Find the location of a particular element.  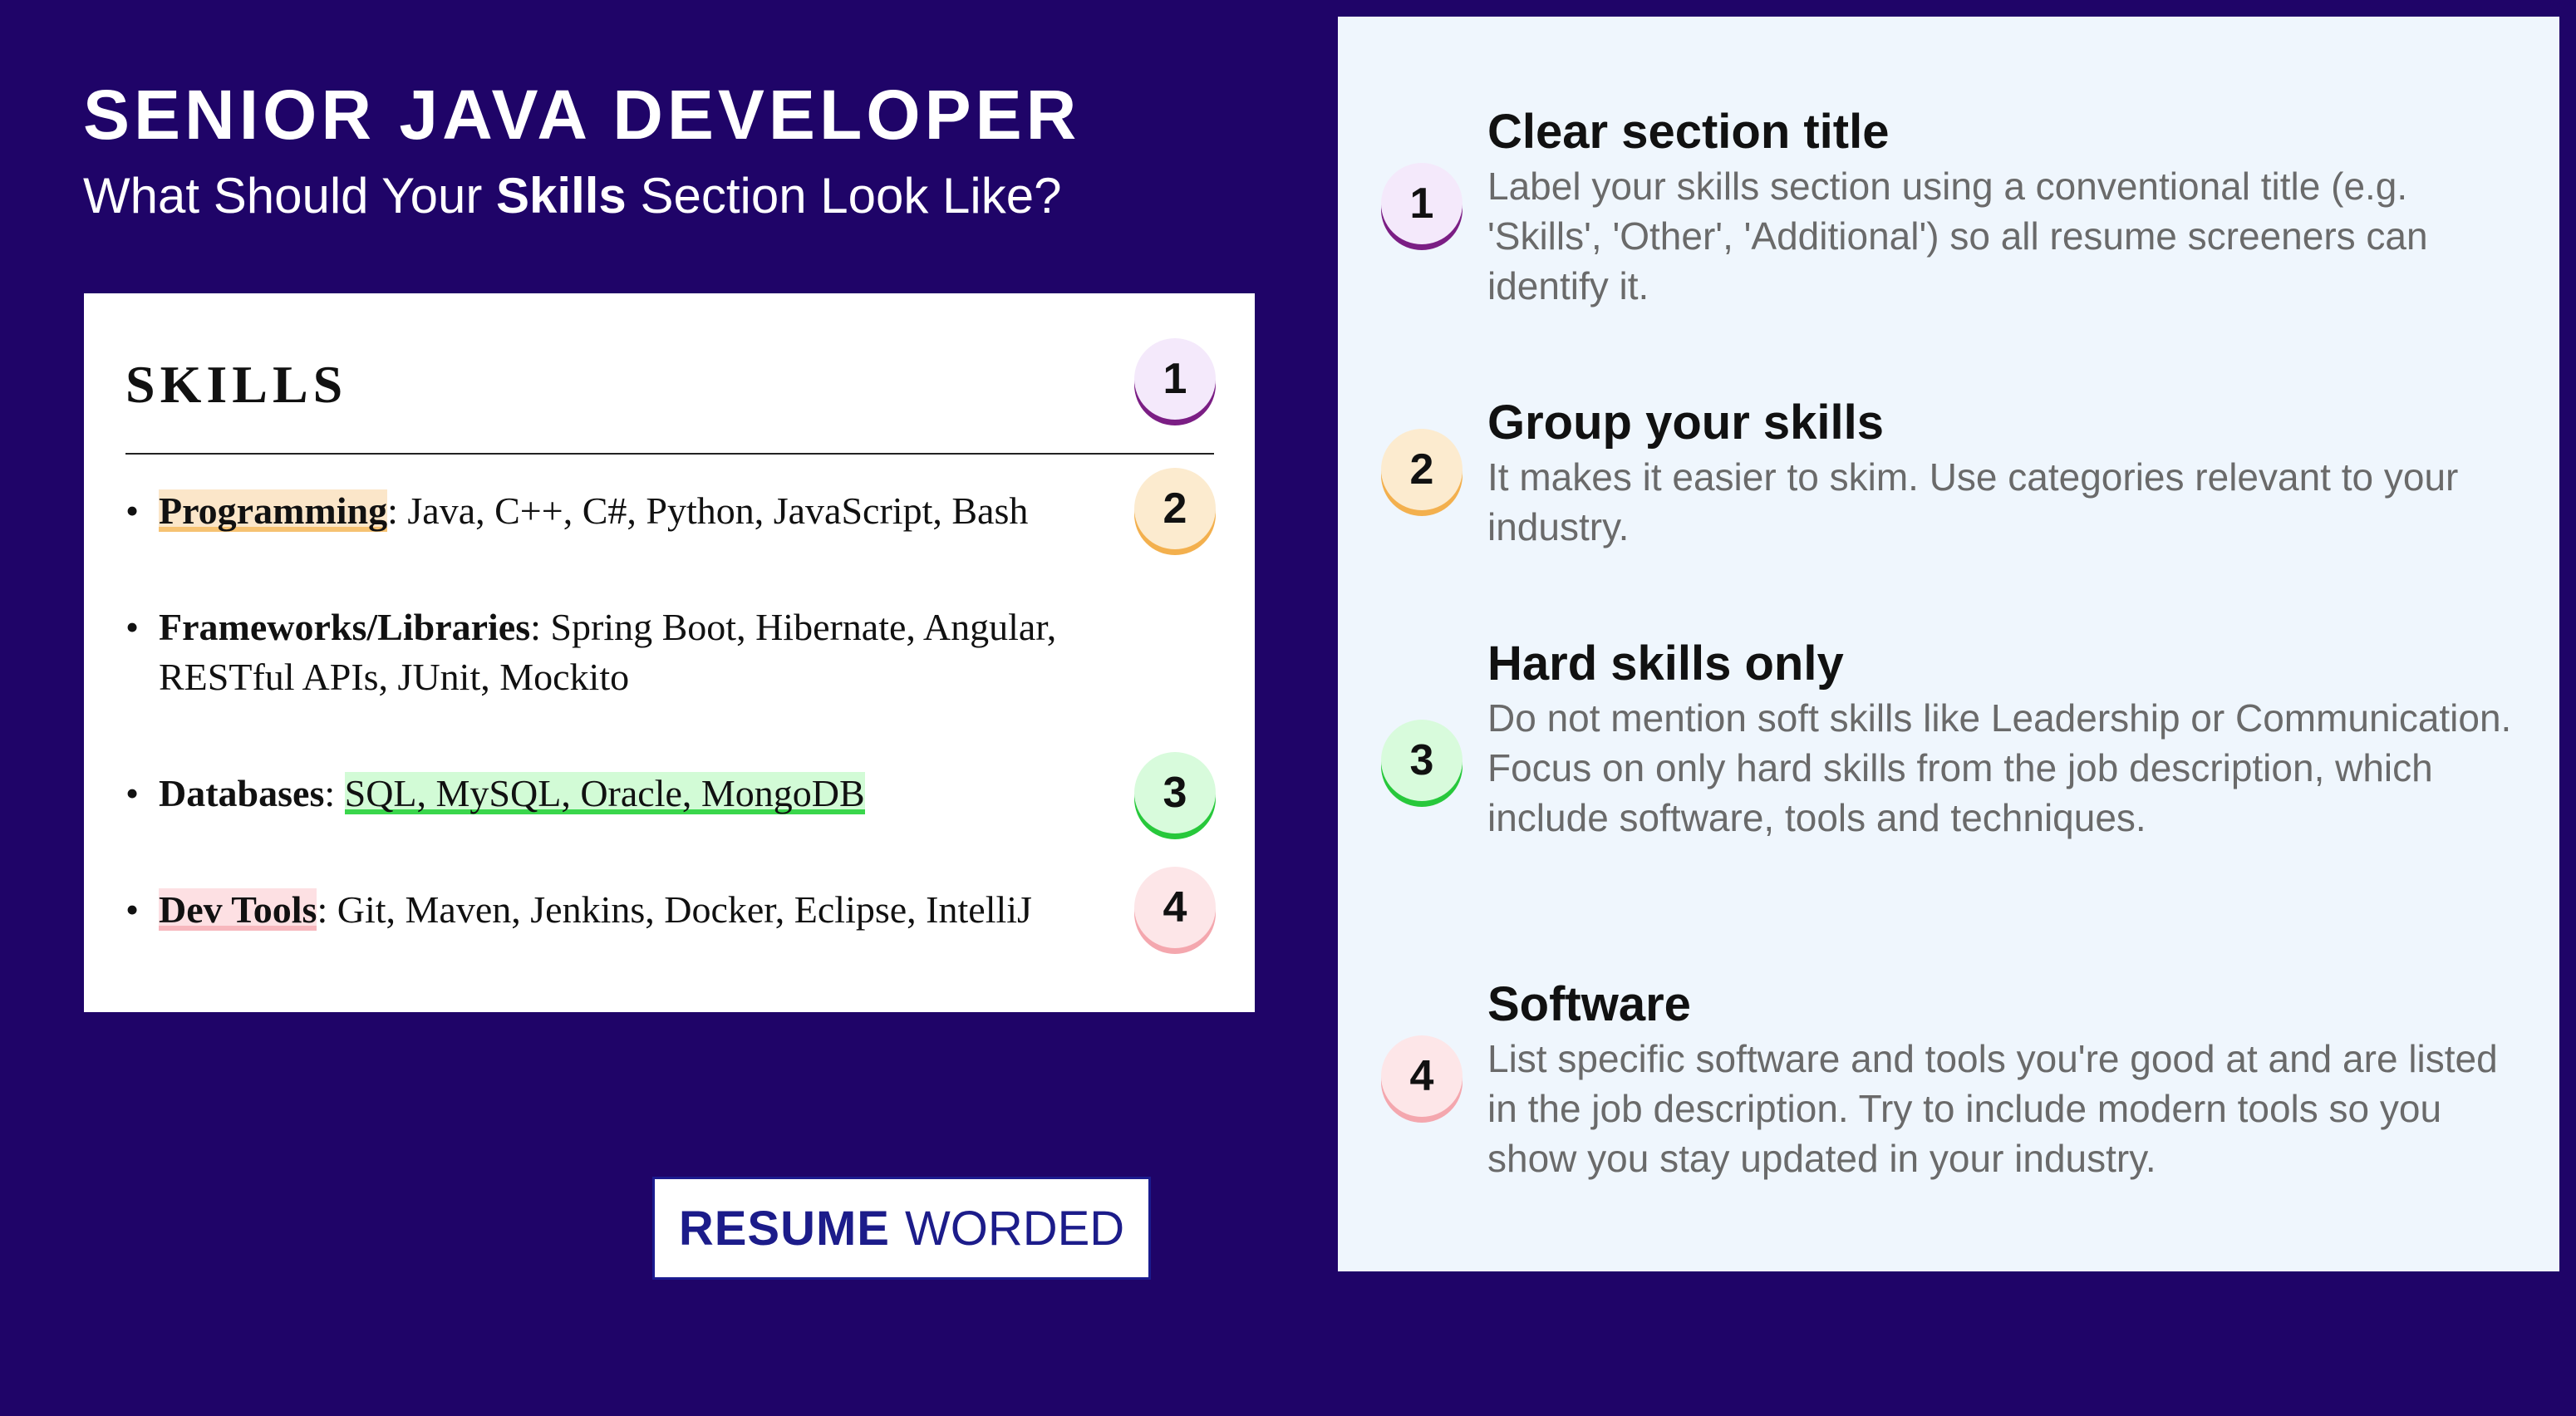

skill-values: SQL, MySQL, Oracle, MongoDB is located at coordinates (604, 793).